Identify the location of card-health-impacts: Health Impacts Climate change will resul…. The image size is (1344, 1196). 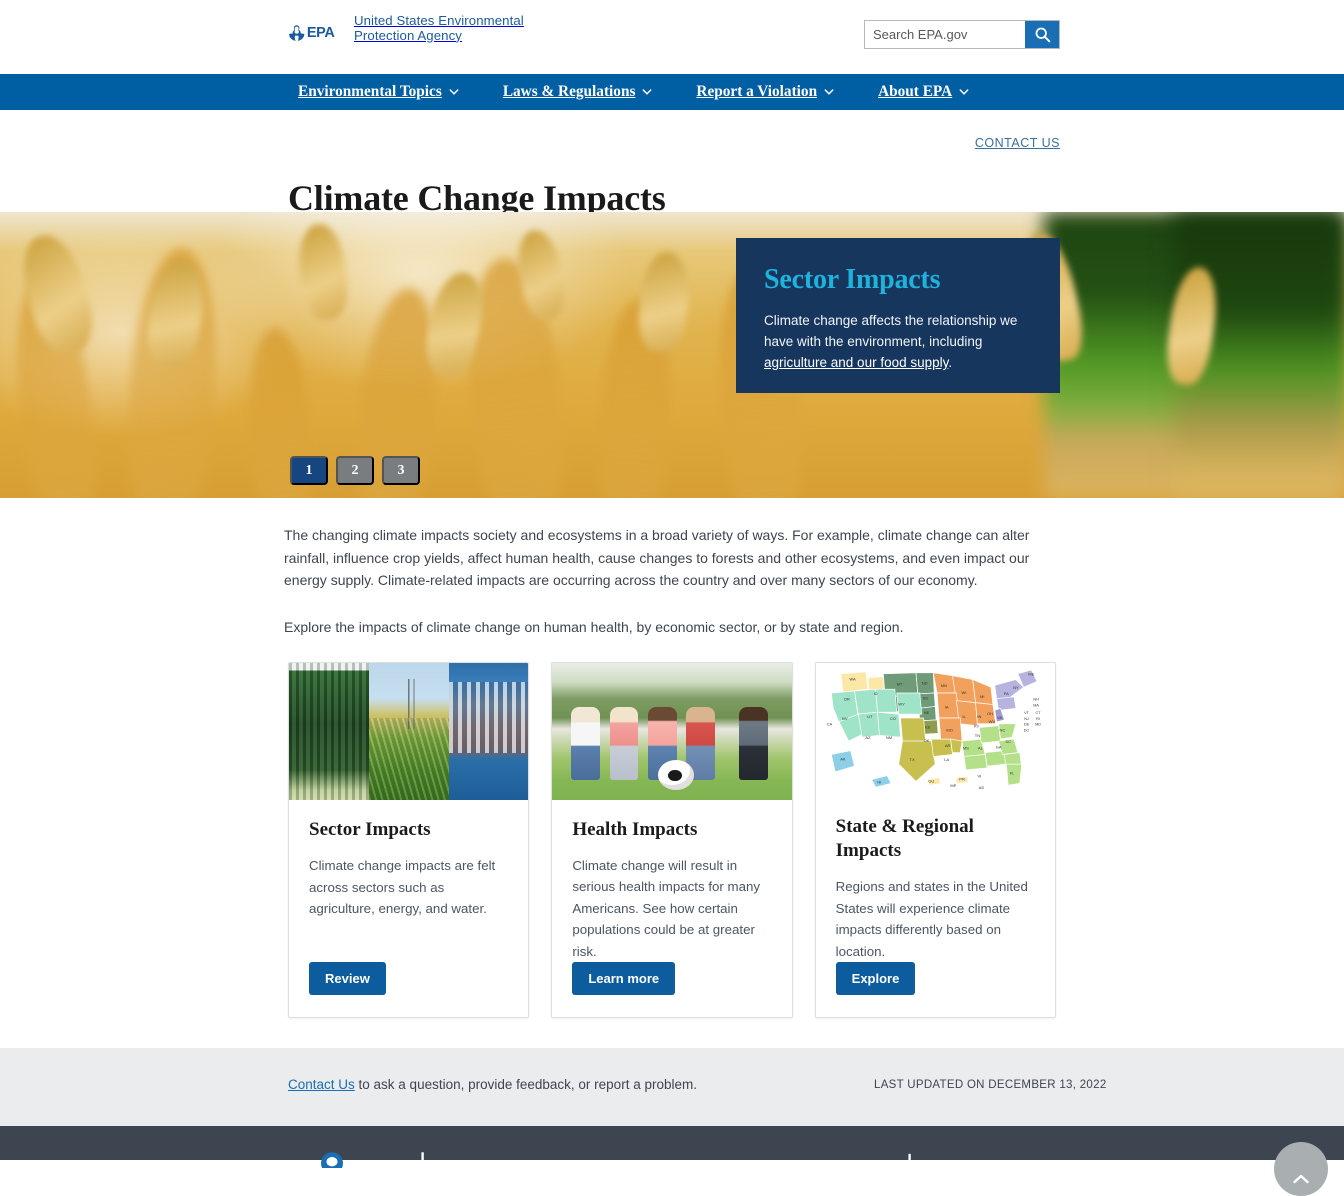
(672, 840).